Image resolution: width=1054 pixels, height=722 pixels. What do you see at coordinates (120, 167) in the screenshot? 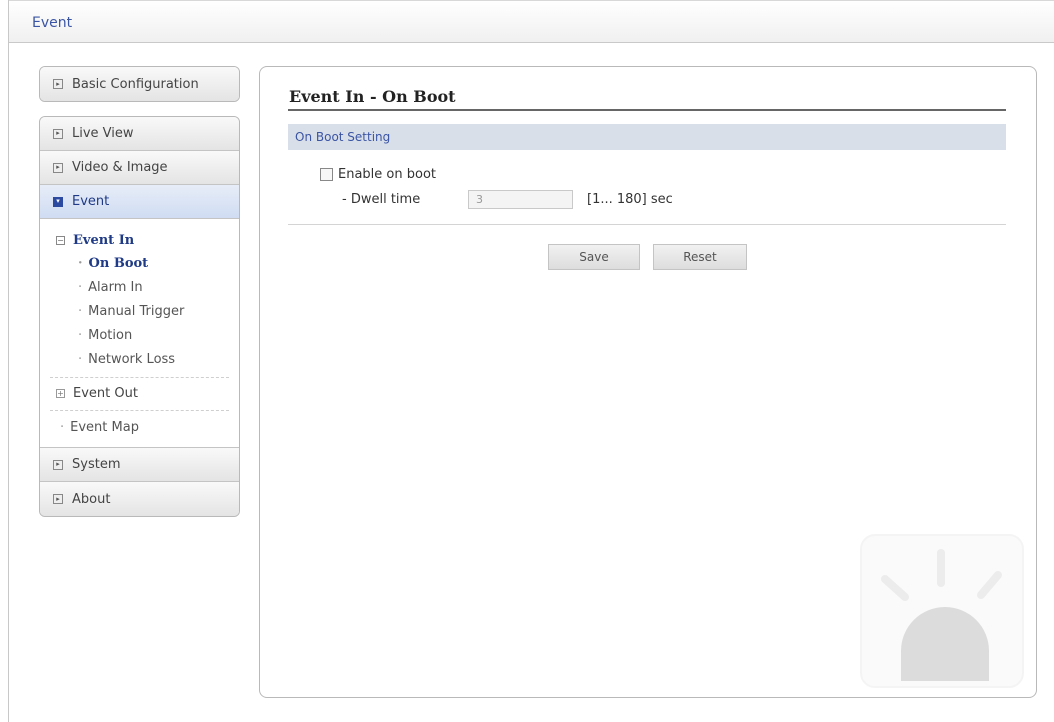
I see `sidebar-item-label: Video & Image` at bounding box center [120, 167].